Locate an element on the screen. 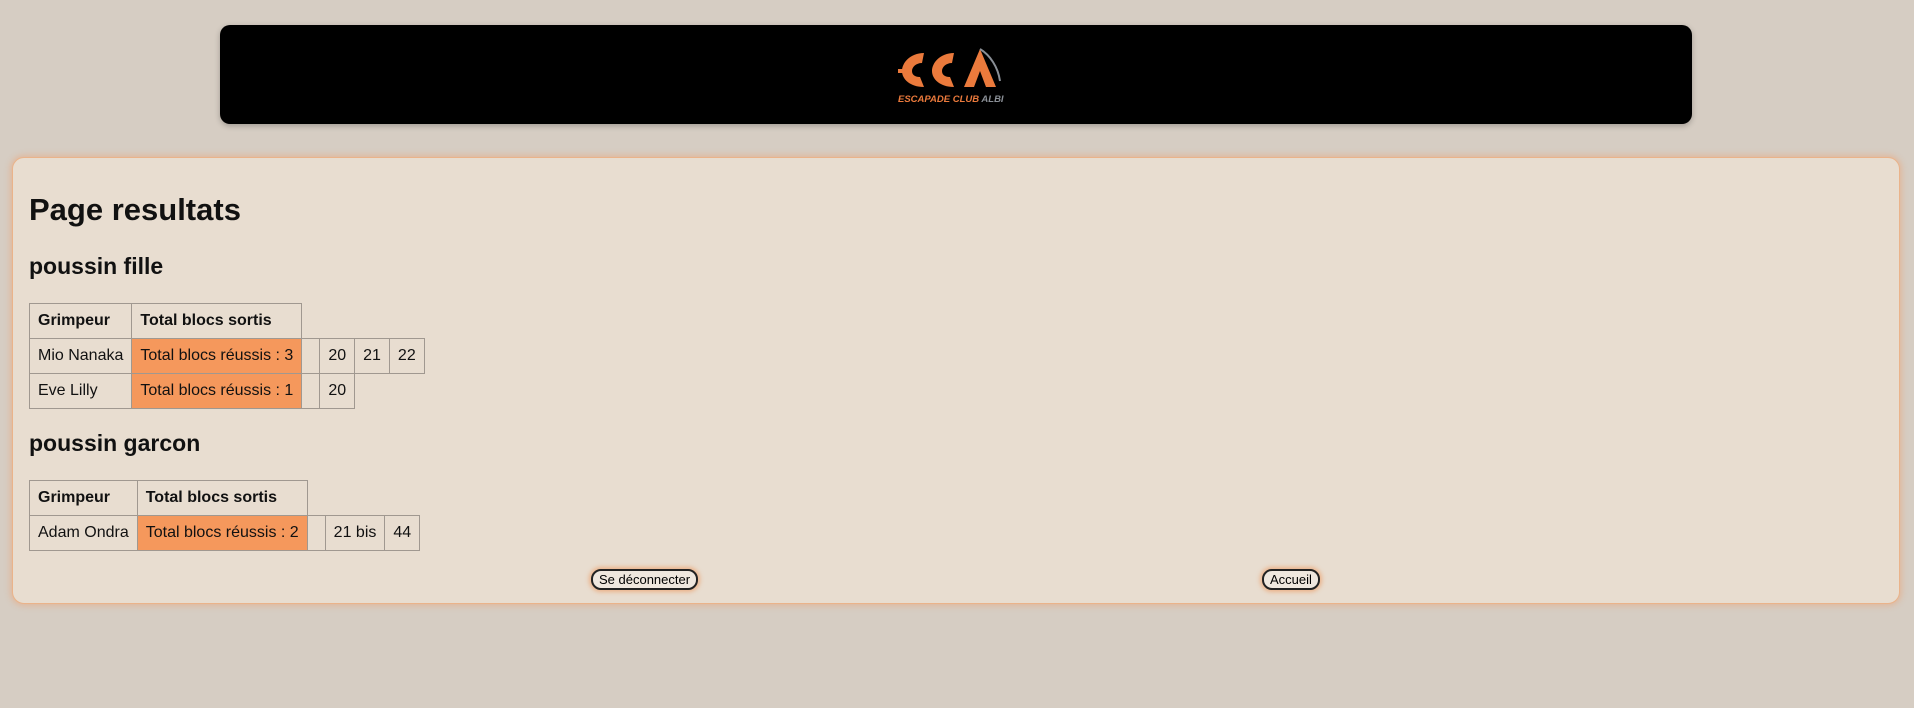  climber-name: Mio Nanaka is located at coordinates (80, 356).